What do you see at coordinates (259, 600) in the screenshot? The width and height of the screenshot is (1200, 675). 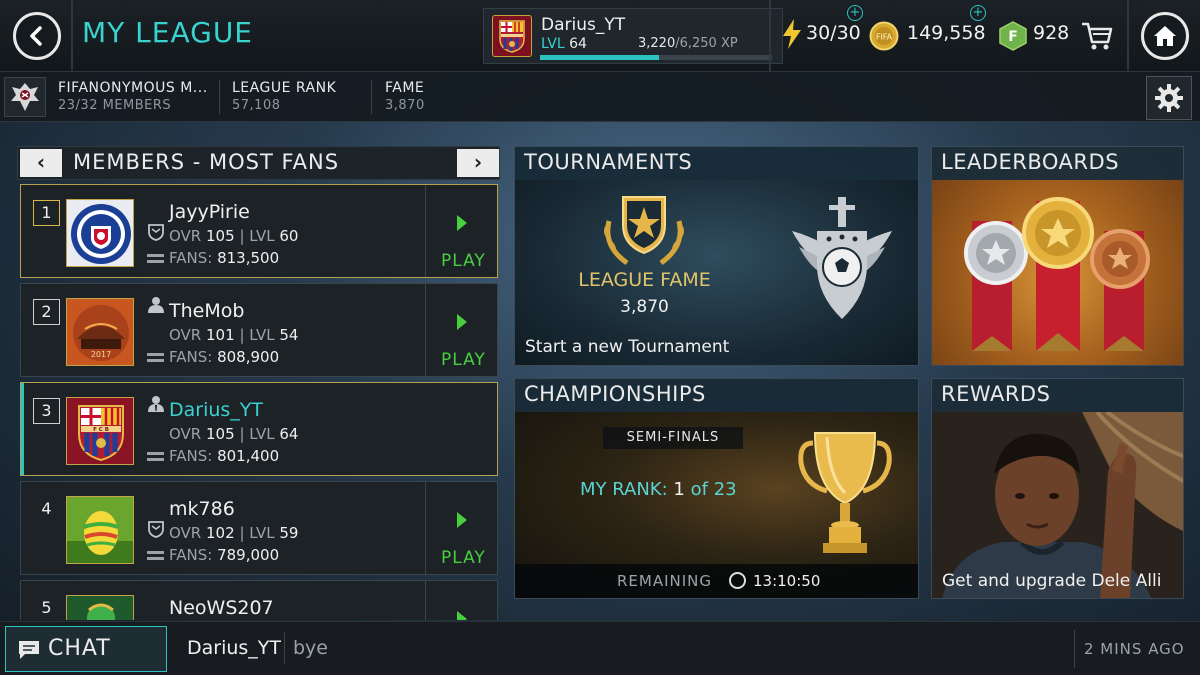 I see `member-row: 5 NeoWS207` at bounding box center [259, 600].